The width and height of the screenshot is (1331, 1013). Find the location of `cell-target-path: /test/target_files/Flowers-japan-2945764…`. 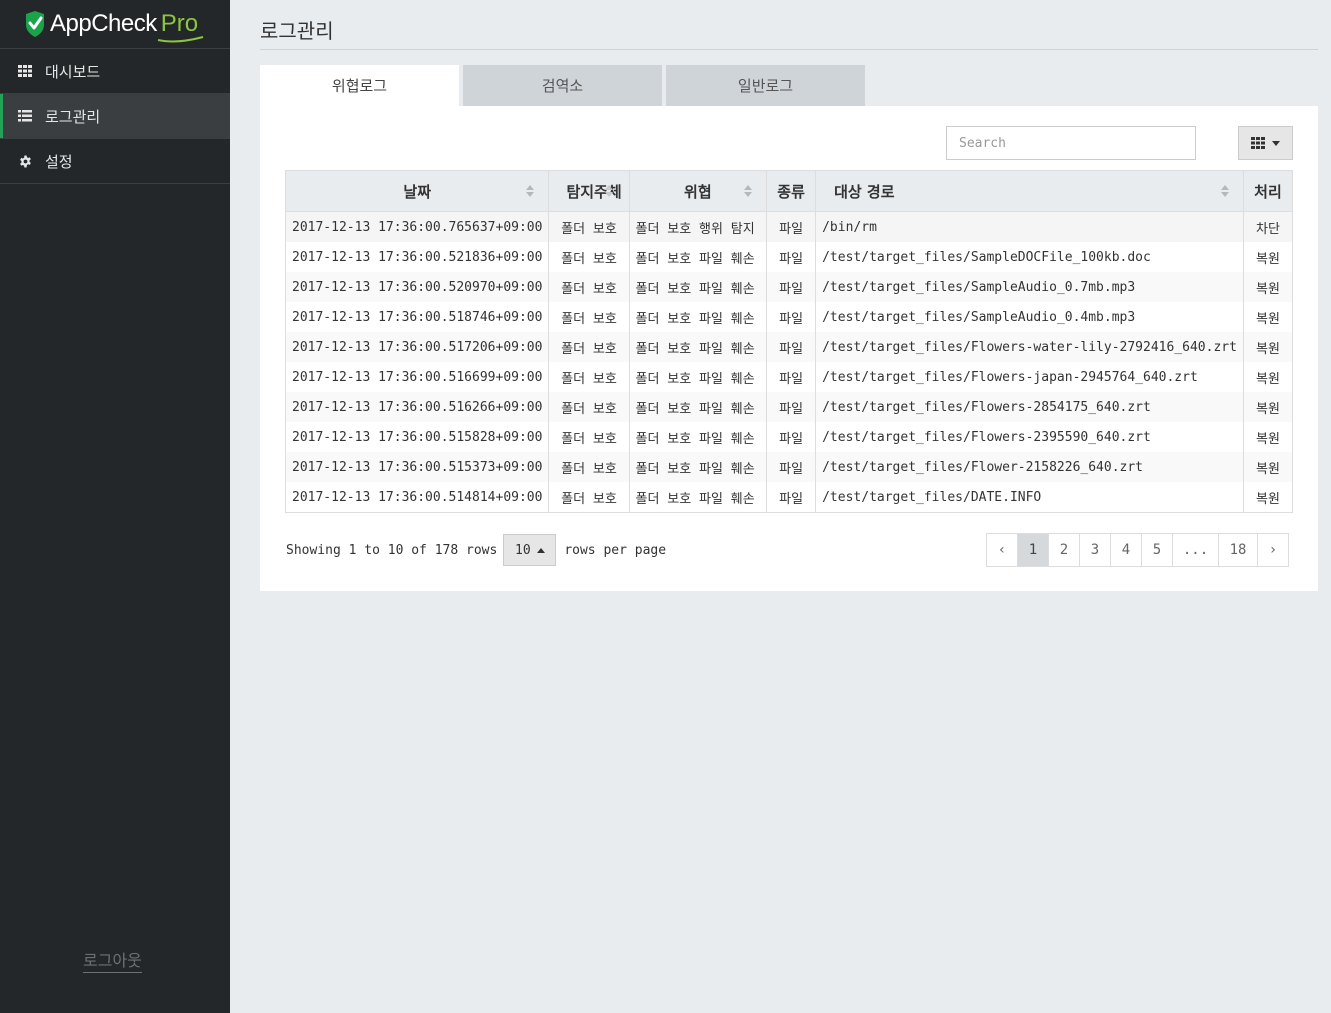

cell-target-path: /test/target_files/Flowers-japan-2945764… is located at coordinates (1029, 377).